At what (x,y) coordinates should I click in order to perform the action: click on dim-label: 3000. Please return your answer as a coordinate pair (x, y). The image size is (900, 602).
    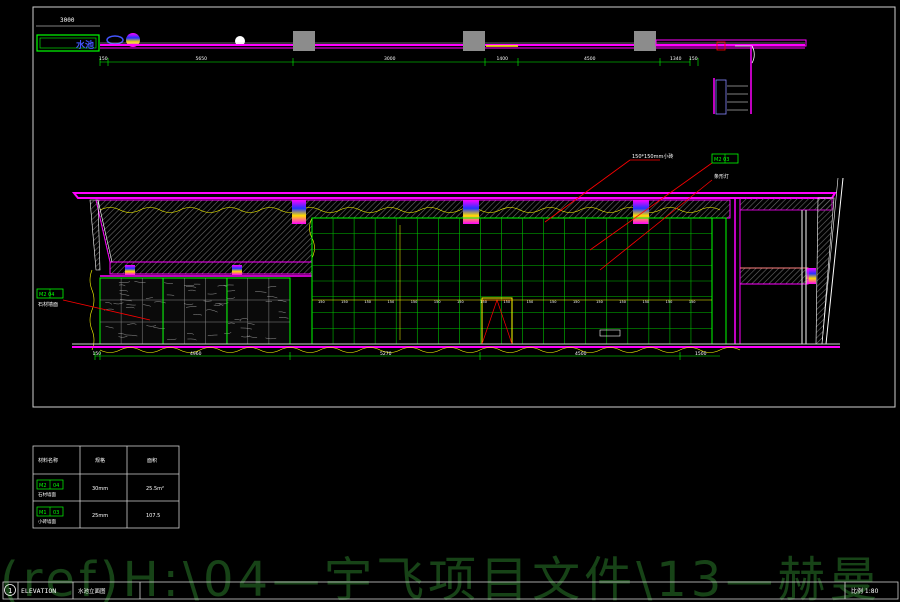
    Looking at the image, I should click on (390, 59).